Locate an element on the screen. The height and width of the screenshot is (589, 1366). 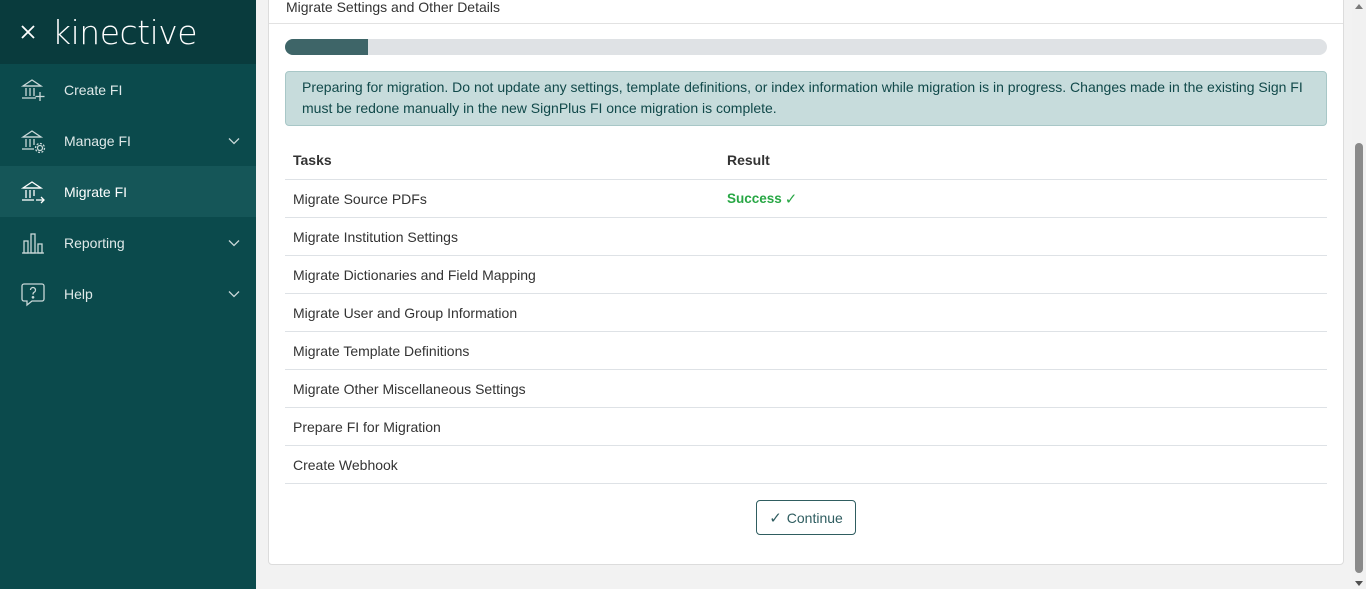
task-name: Migrate Source PDFs is located at coordinates (502, 198).